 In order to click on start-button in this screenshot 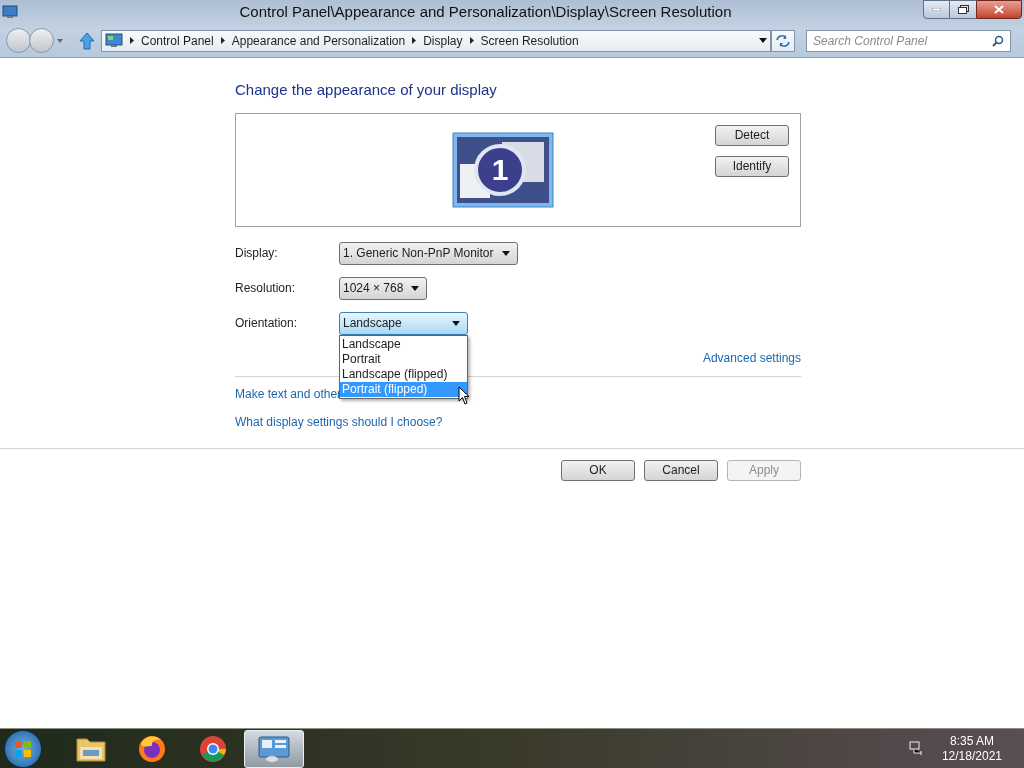, I will do `click(23, 748)`.